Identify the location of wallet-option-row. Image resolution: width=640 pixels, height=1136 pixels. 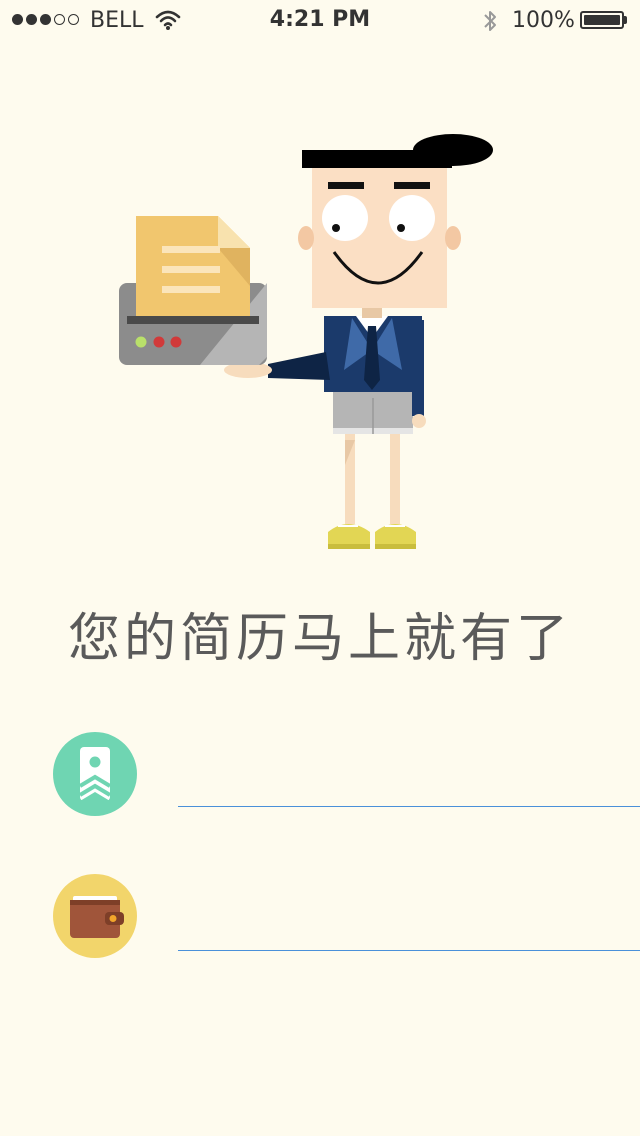
(320, 919).